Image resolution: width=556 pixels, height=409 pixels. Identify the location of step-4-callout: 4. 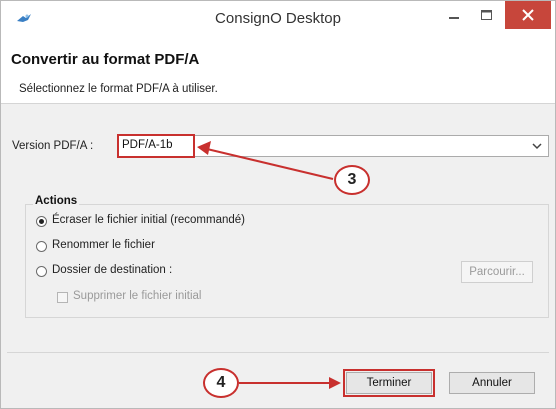
(221, 383).